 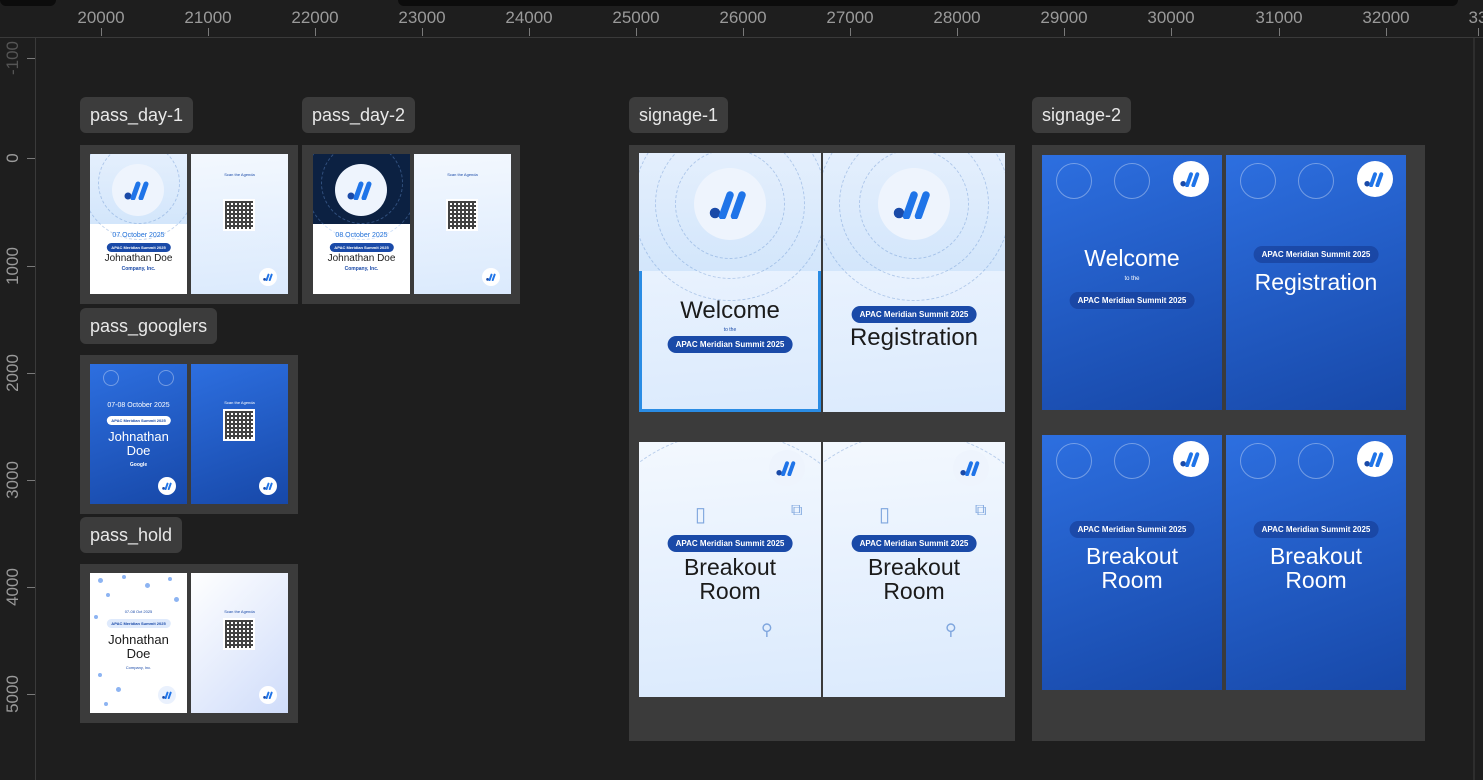 I want to click on ruler-label: 31000, so click(x=1279, y=17).